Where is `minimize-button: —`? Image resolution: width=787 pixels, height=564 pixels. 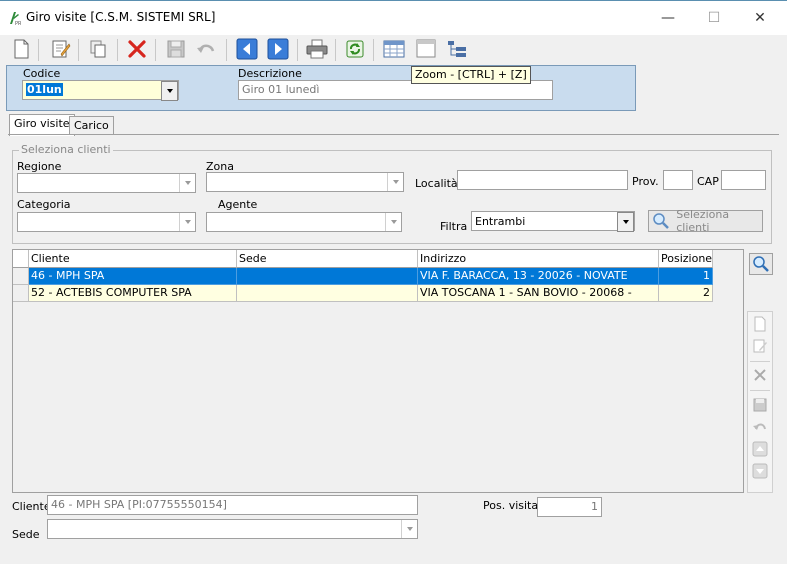 minimize-button: — is located at coordinates (668, 18).